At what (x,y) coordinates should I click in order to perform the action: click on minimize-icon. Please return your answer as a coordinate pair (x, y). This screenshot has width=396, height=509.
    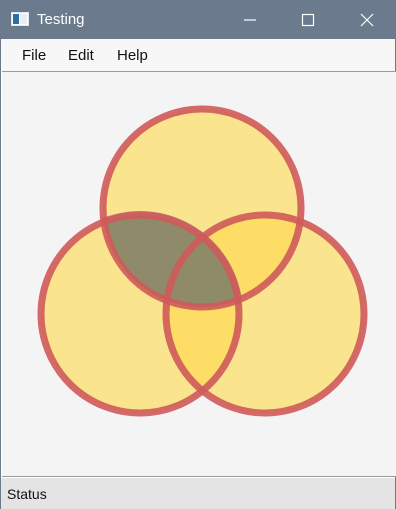
    Looking at the image, I should click on (250, 20).